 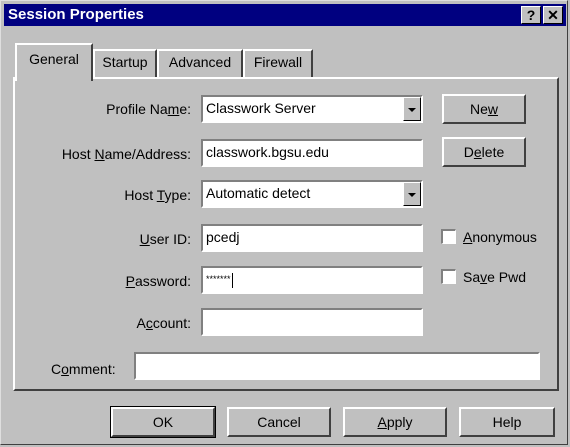 What do you see at coordinates (507, 422) in the screenshot?
I see `help-button: Help` at bounding box center [507, 422].